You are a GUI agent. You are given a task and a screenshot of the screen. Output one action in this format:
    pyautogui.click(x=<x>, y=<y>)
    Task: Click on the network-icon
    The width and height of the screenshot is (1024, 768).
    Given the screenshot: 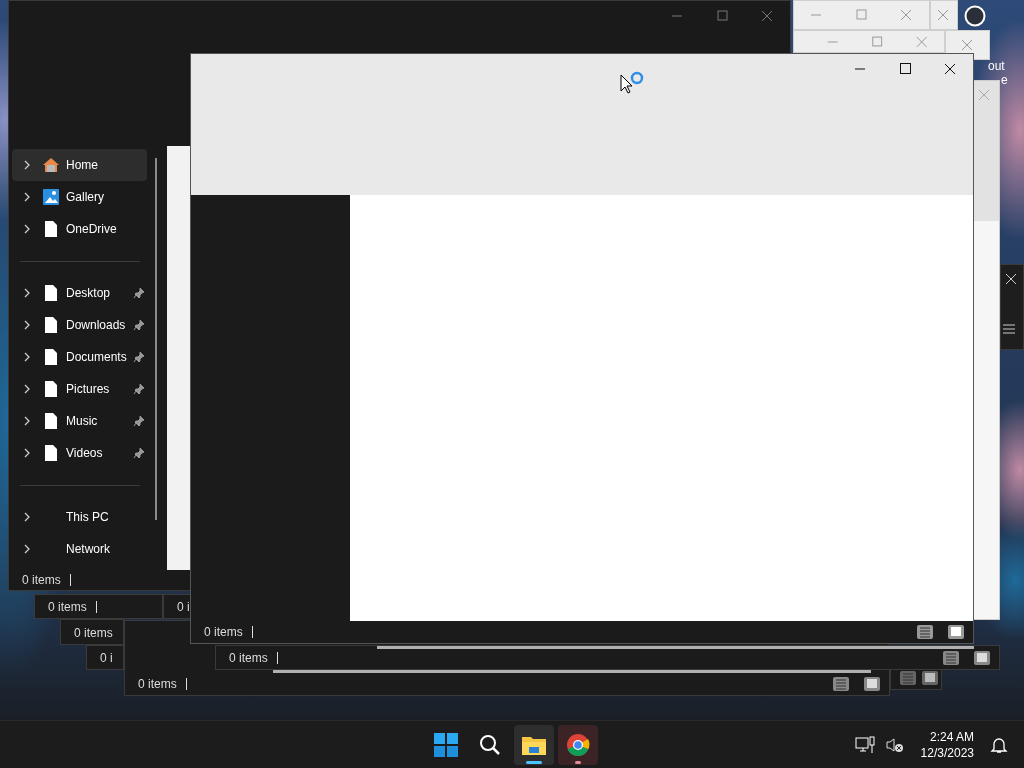 What is the action you would take?
    pyautogui.click(x=864, y=744)
    